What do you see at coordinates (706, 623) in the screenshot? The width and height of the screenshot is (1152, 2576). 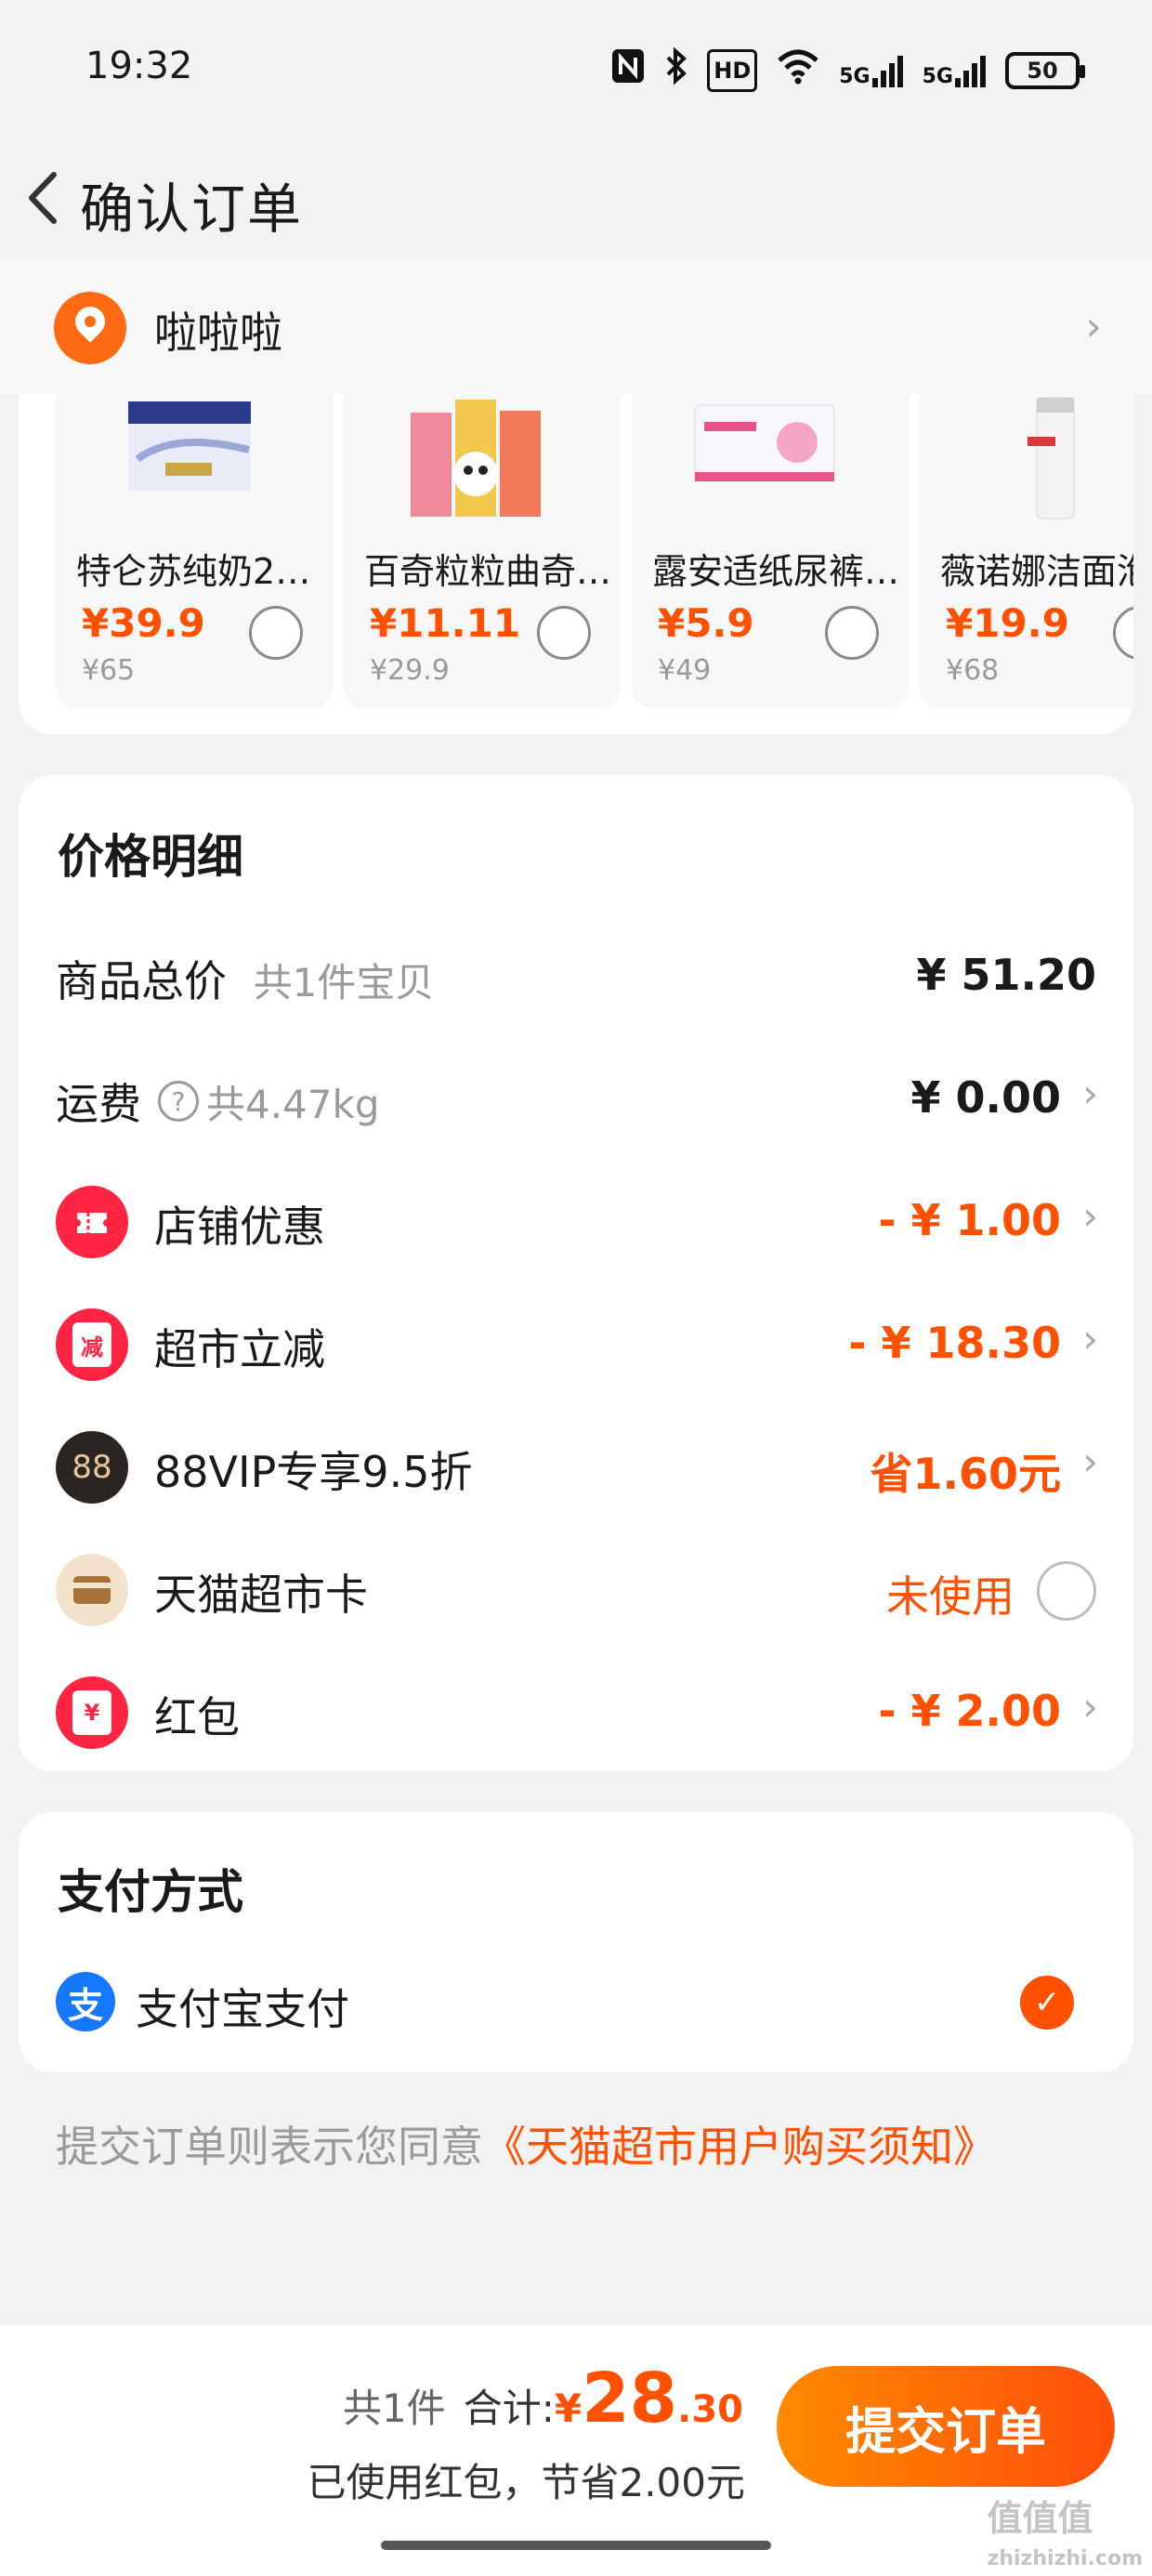 I see `product-price: ¥5.9` at bounding box center [706, 623].